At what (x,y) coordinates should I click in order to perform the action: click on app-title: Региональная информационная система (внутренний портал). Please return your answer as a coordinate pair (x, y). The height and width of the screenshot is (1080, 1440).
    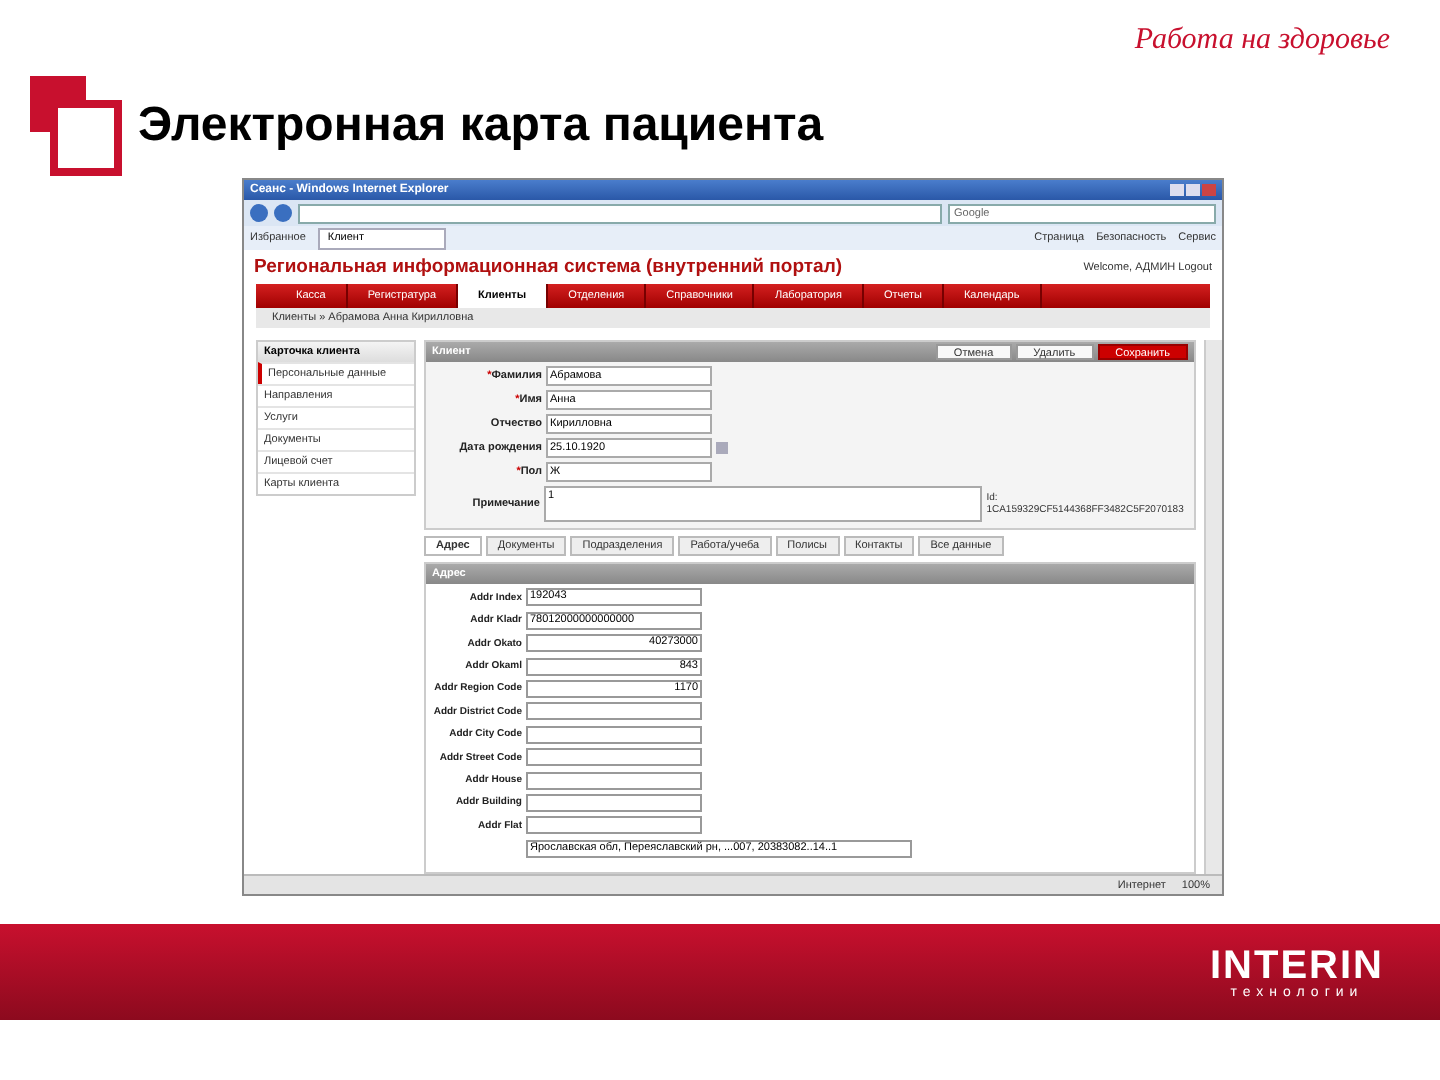
    Looking at the image, I should click on (548, 267).